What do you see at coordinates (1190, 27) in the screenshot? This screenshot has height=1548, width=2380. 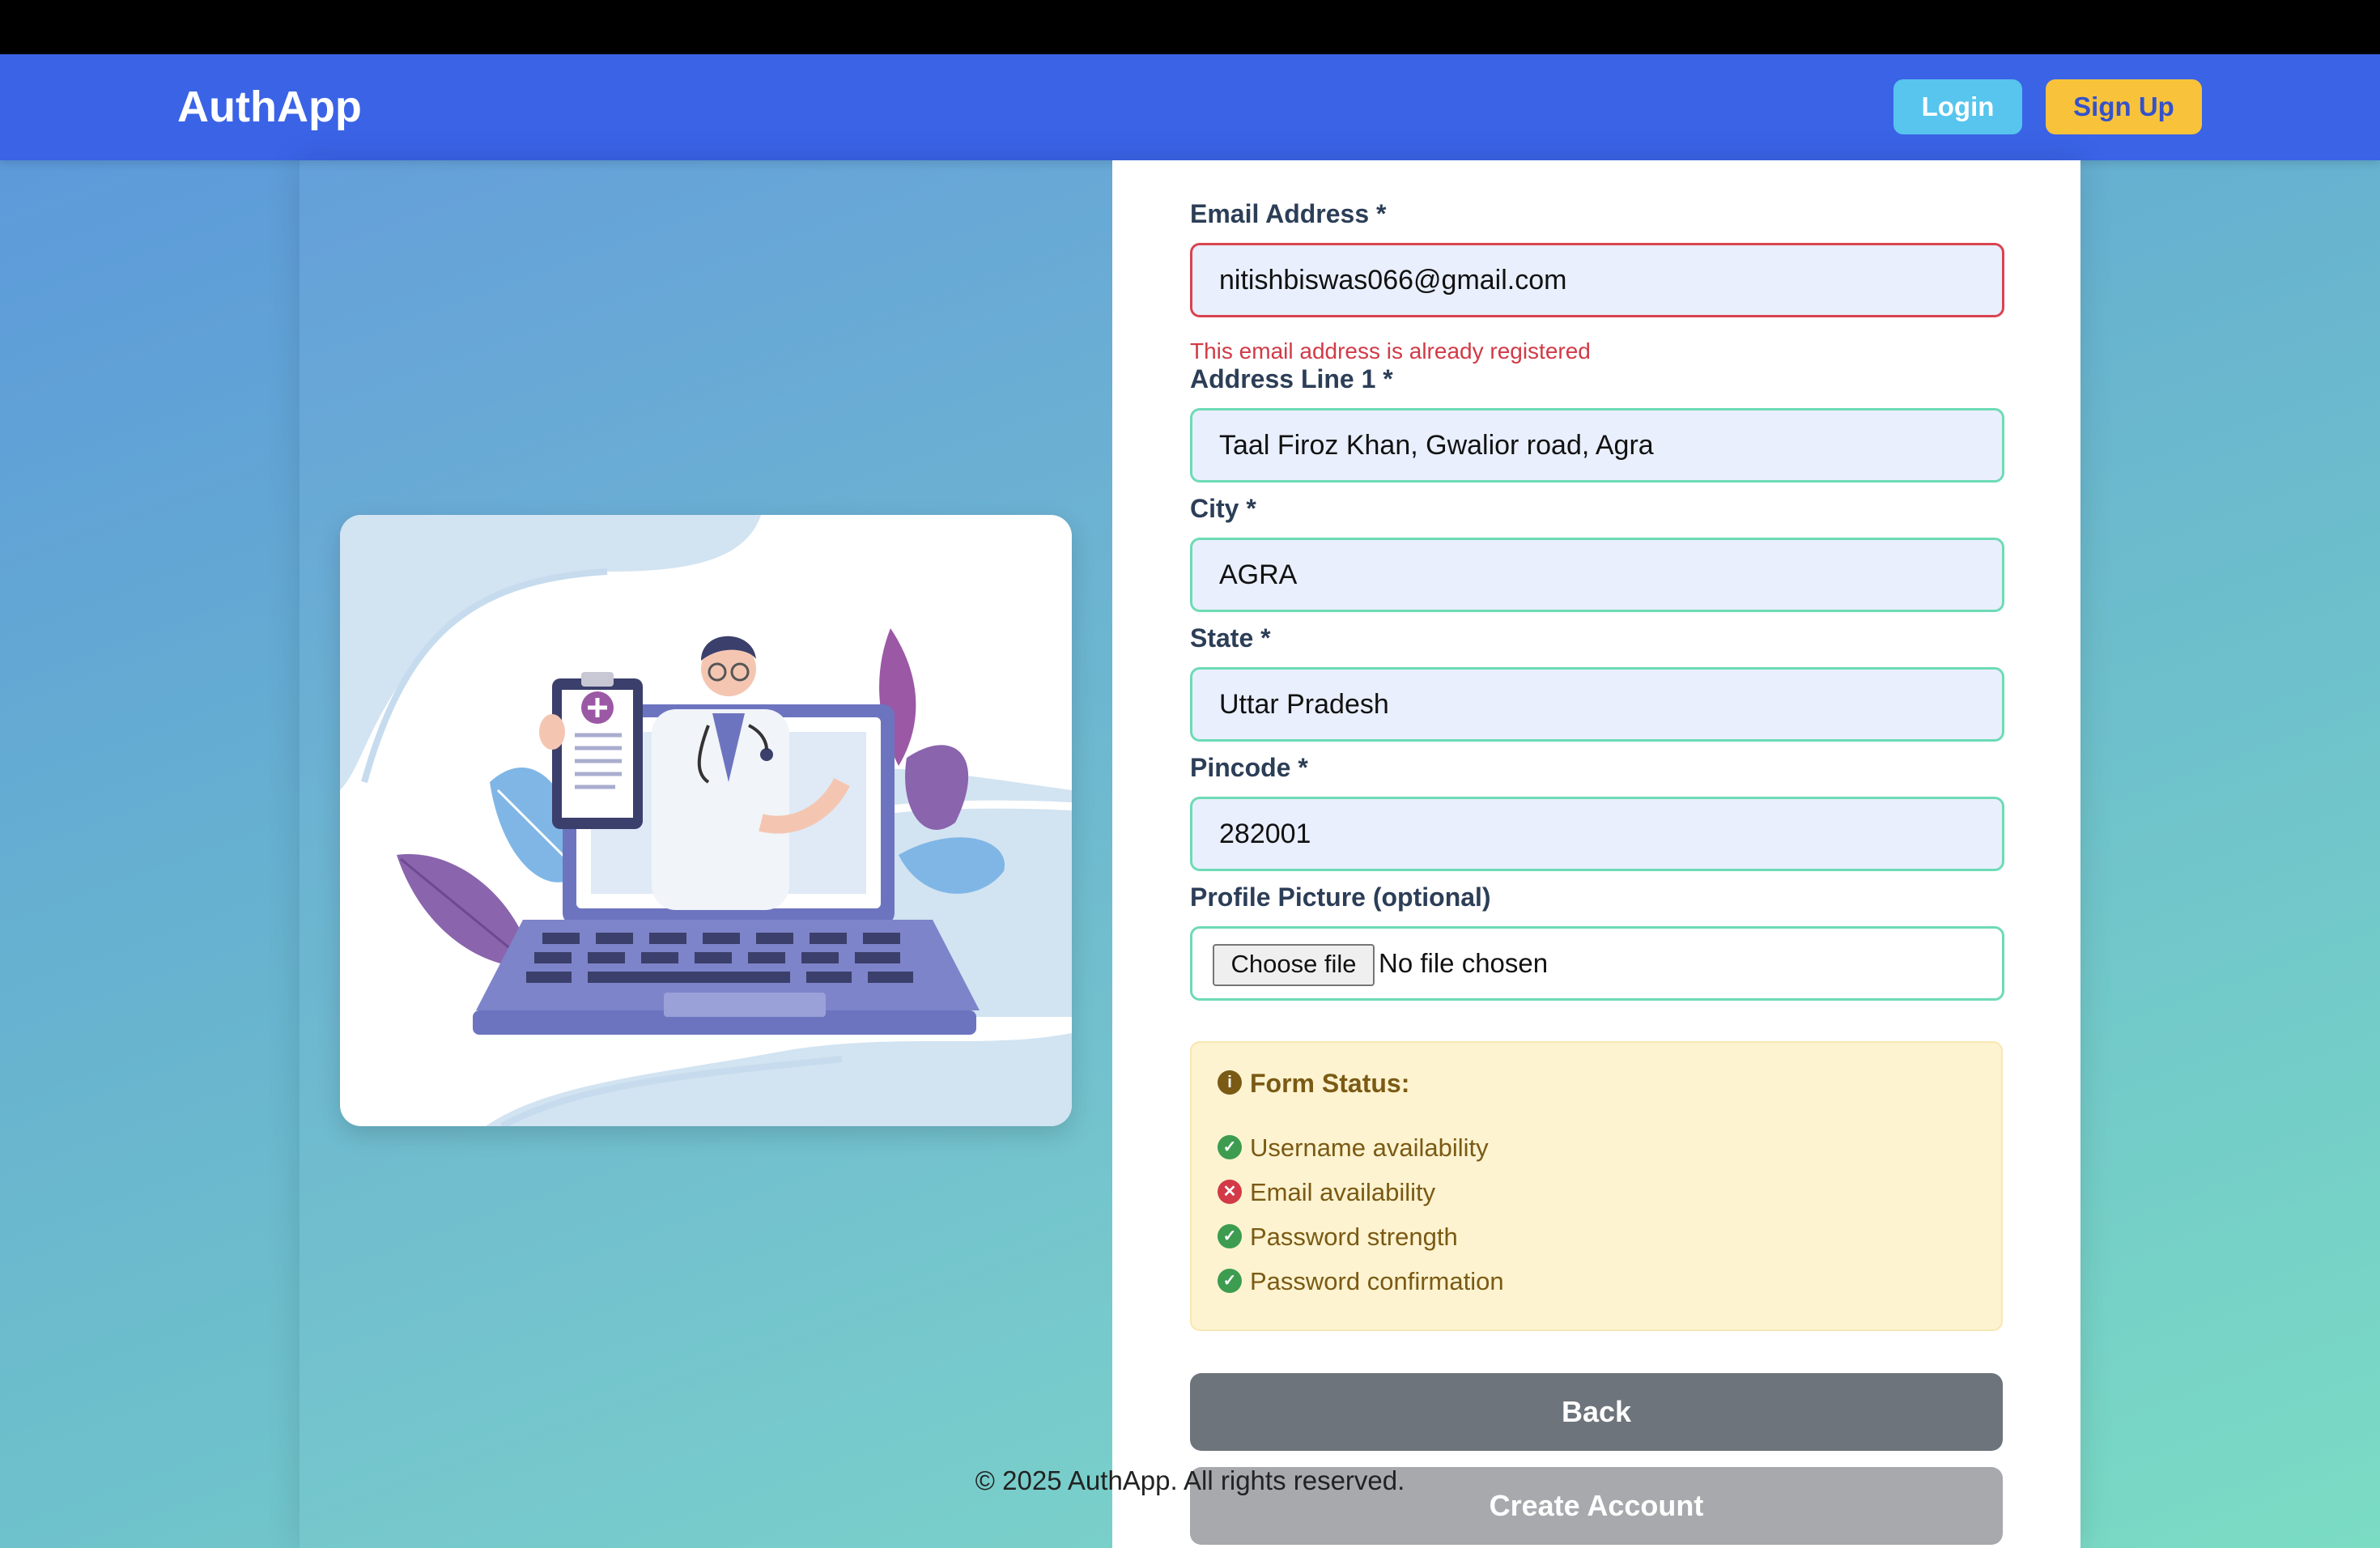 I see `top-black-bar` at bounding box center [1190, 27].